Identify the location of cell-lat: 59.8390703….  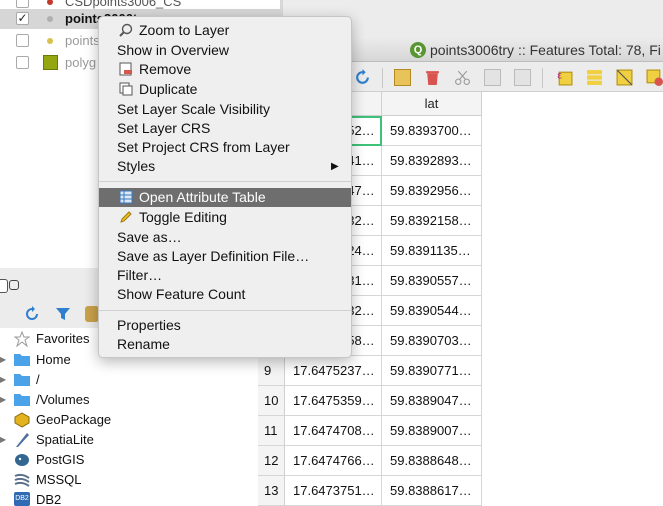
(432, 341).